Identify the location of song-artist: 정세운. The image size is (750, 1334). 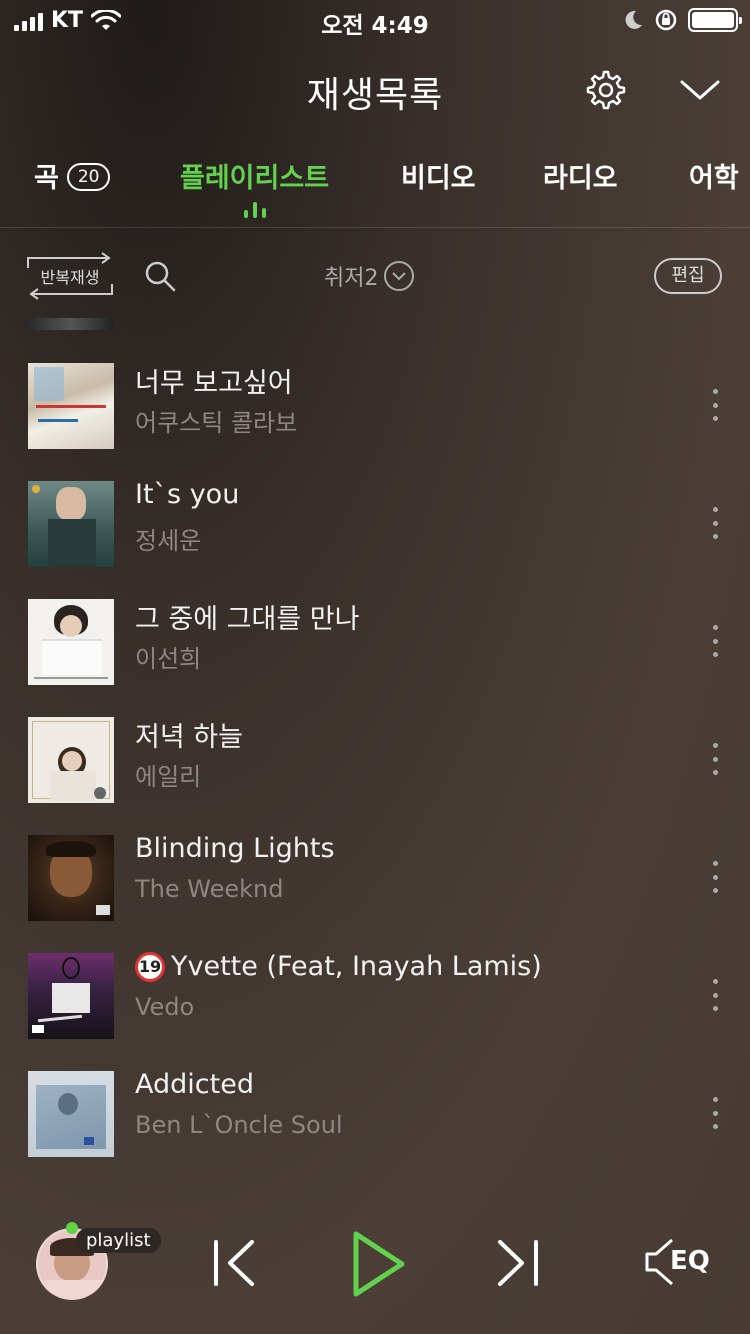
(168, 541).